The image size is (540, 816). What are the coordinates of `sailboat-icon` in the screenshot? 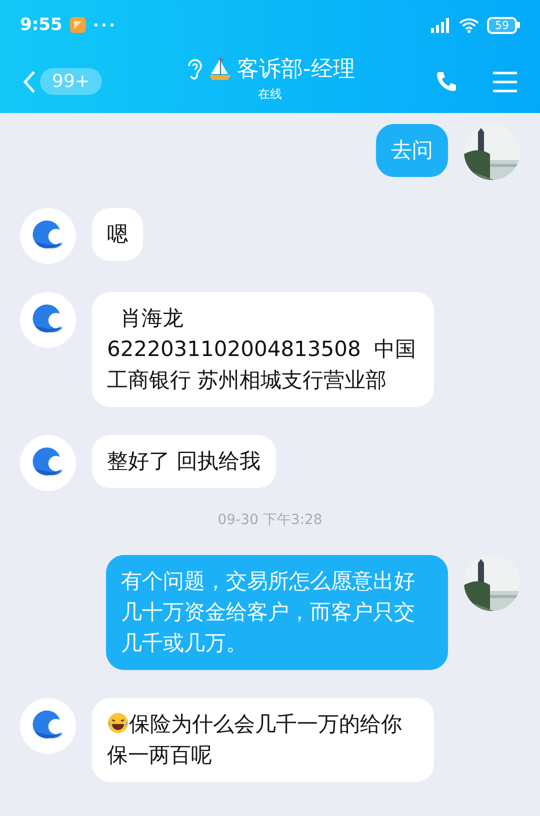 It's located at (220, 69).